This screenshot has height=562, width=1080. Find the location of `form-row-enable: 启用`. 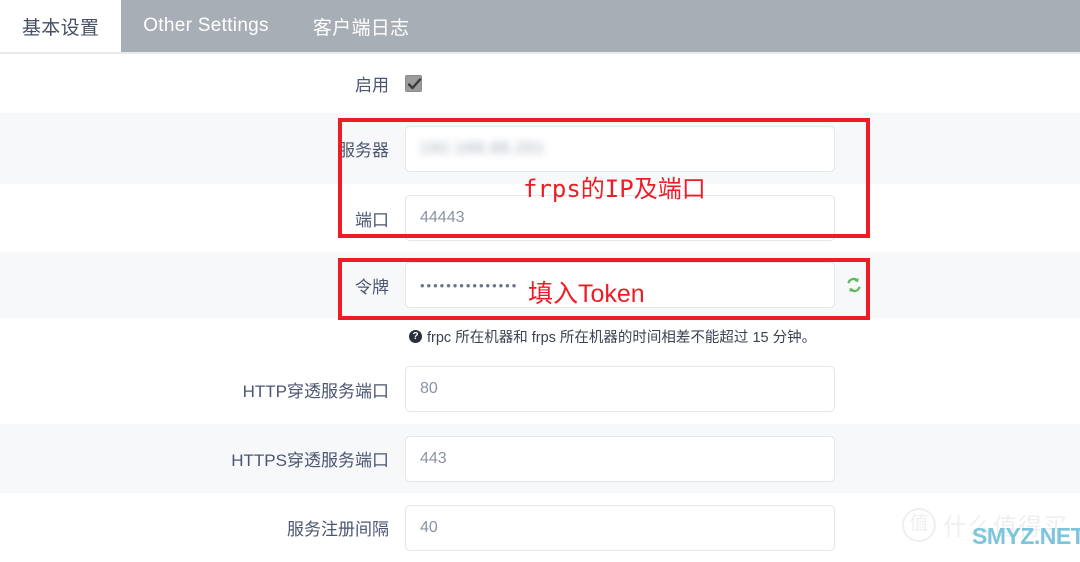

form-row-enable: 启用 is located at coordinates (540, 83).